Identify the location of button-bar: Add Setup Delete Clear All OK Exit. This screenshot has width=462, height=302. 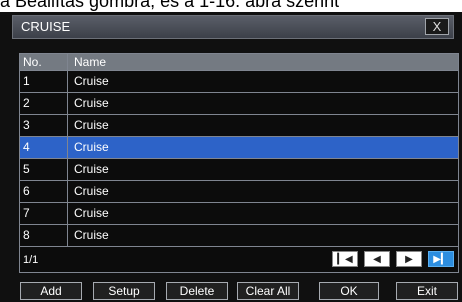
(231, 292).